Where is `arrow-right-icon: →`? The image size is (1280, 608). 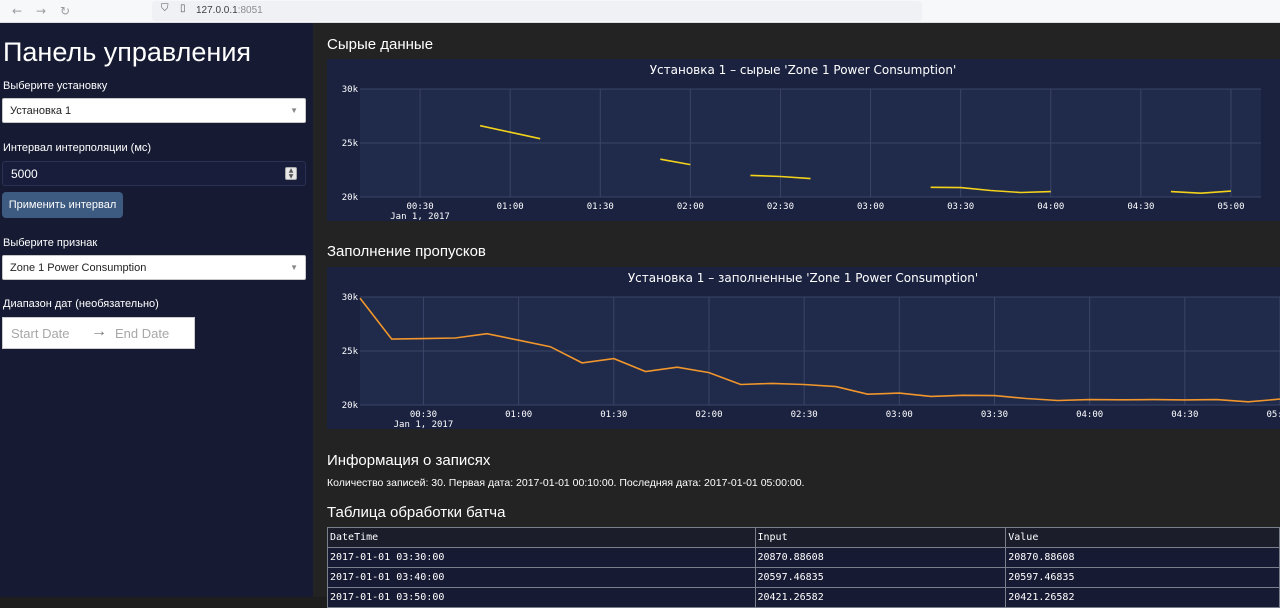
arrow-right-icon: → is located at coordinates (99, 331).